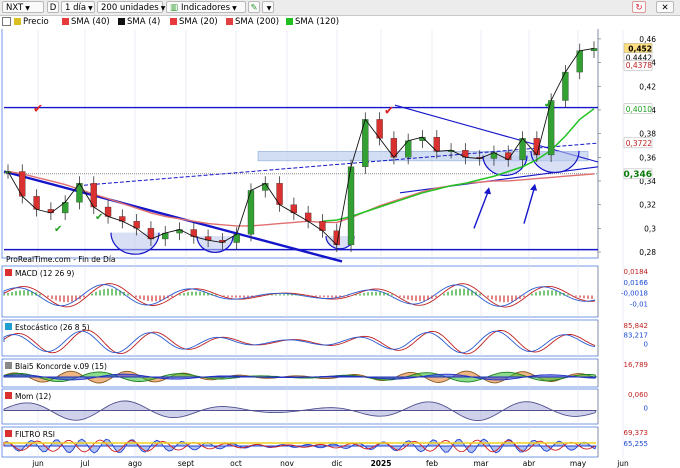  I want to click on period-button: D, so click(53, 7).